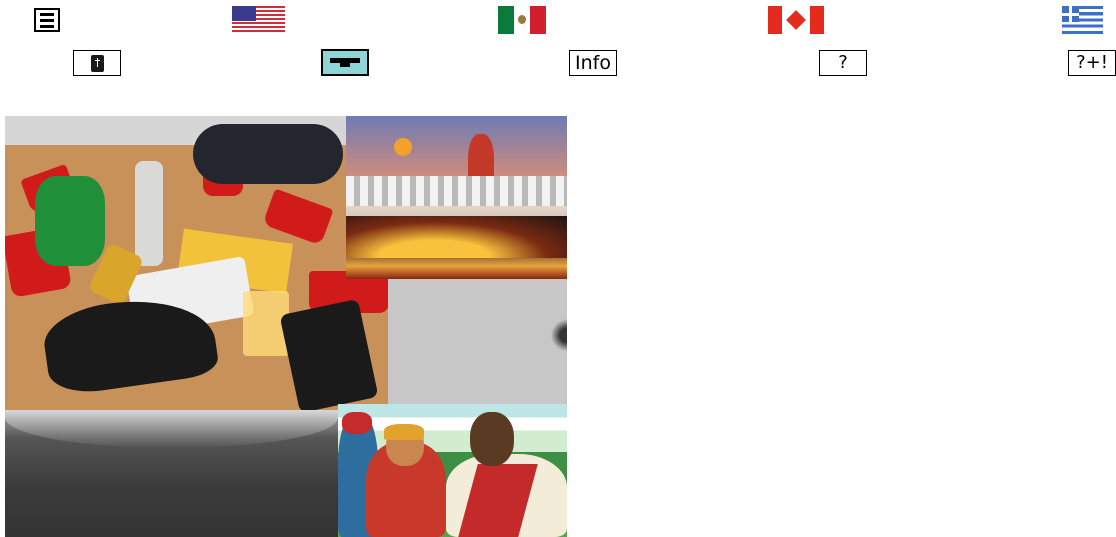  I want to click on mexico-flag-white, so click(522, 20).